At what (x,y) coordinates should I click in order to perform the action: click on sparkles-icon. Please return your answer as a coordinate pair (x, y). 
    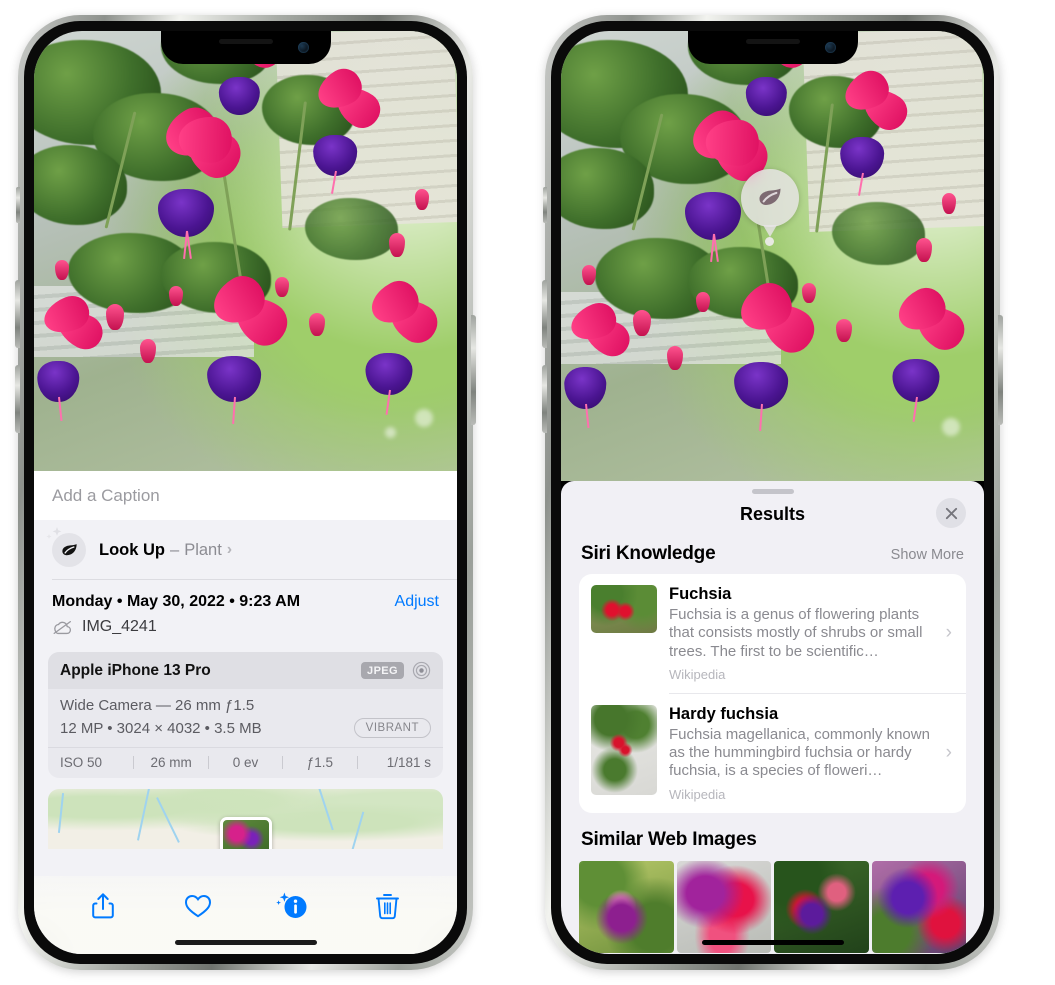
    Looking at the image, I should click on (54, 533).